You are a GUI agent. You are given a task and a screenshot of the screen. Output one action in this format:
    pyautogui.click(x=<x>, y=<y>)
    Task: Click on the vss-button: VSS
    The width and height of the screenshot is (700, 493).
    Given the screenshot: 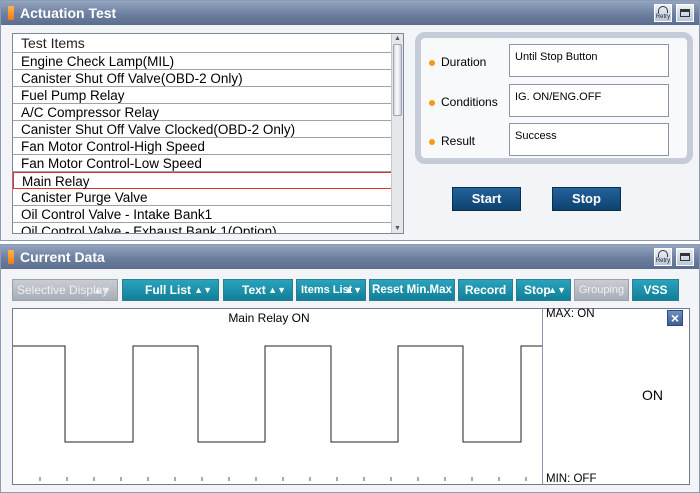 What is the action you would take?
    pyautogui.click(x=655, y=290)
    